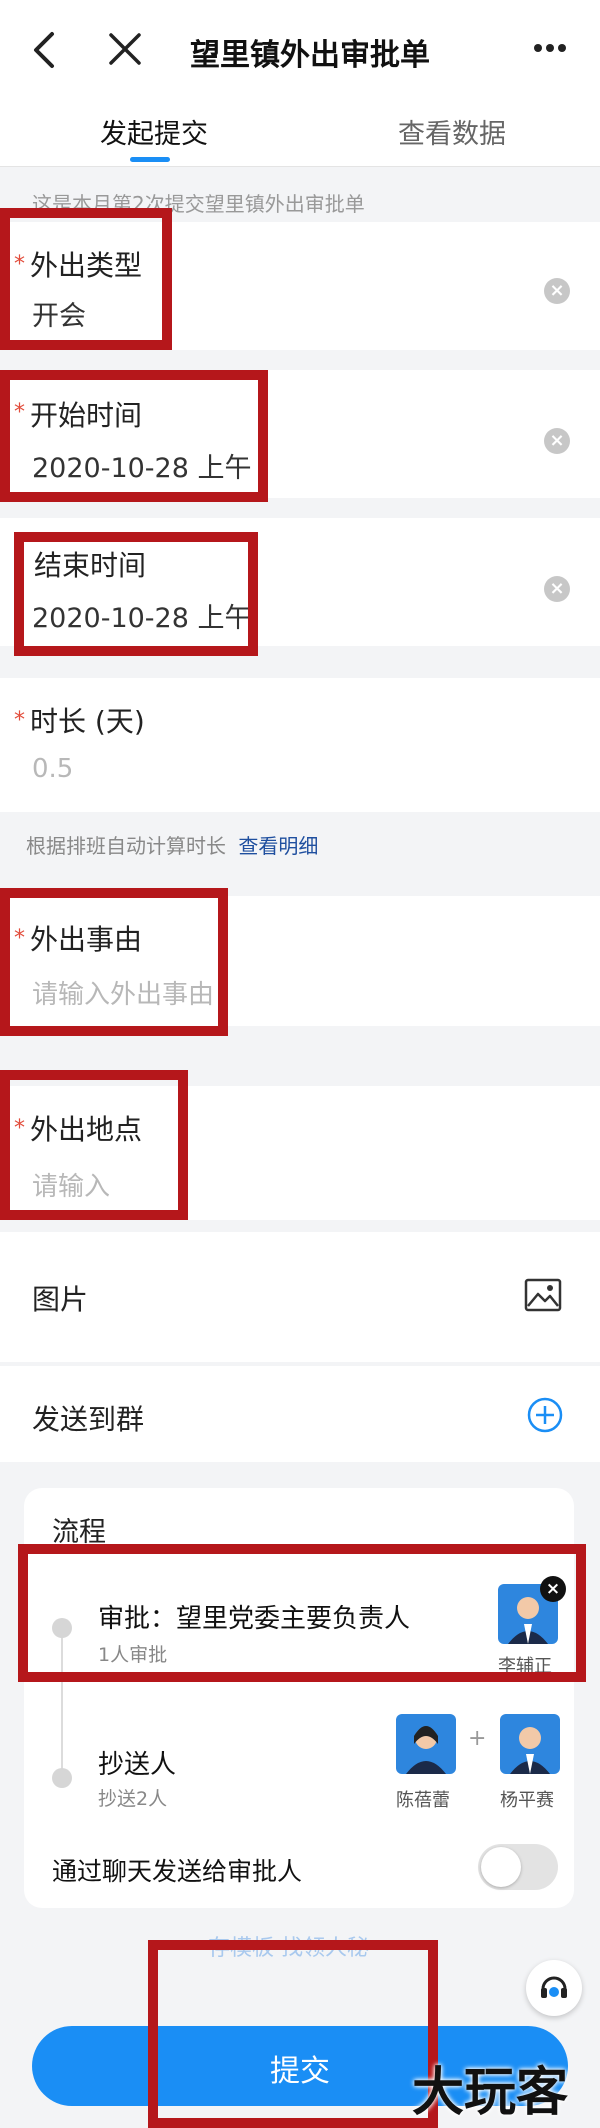 The height and width of the screenshot is (2128, 600). What do you see at coordinates (545, 1415) in the screenshot?
I see `add-circle-icon` at bounding box center [545, 1415].